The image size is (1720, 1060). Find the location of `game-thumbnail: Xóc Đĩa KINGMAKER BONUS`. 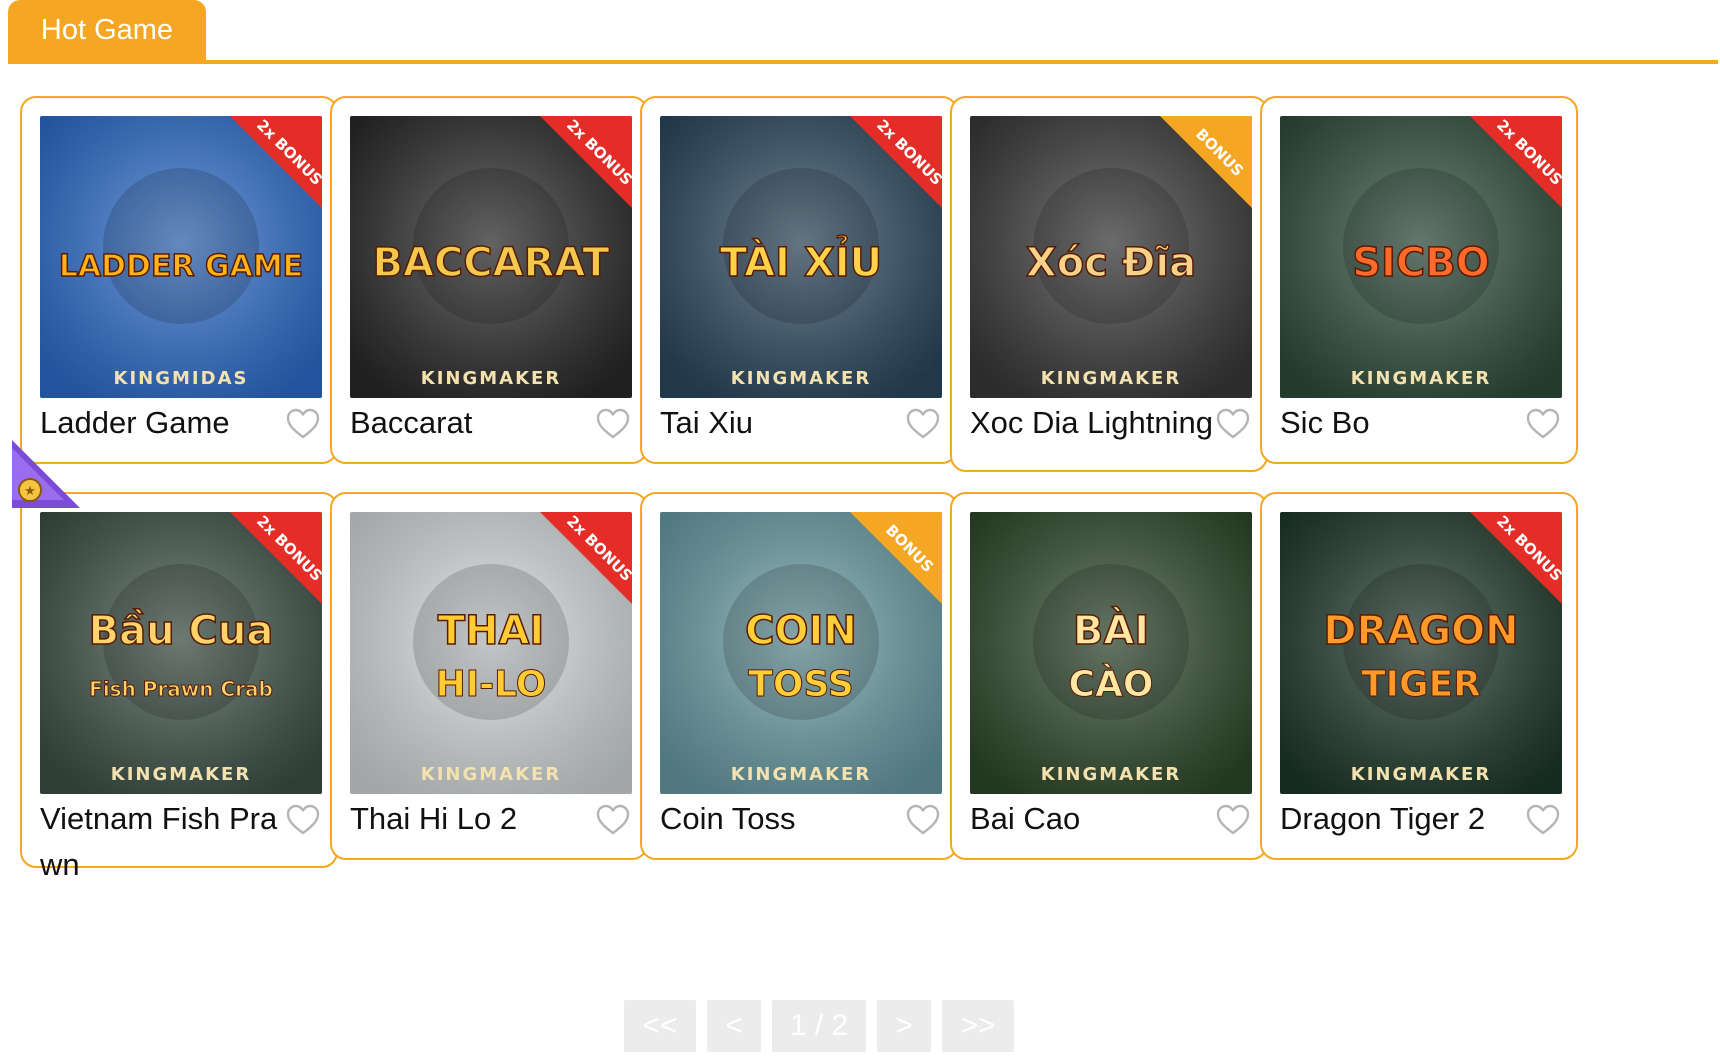

game-thumbnail: Xóc Đĩa KINGMAKER BONUS is located at coordinates (1111, 257).